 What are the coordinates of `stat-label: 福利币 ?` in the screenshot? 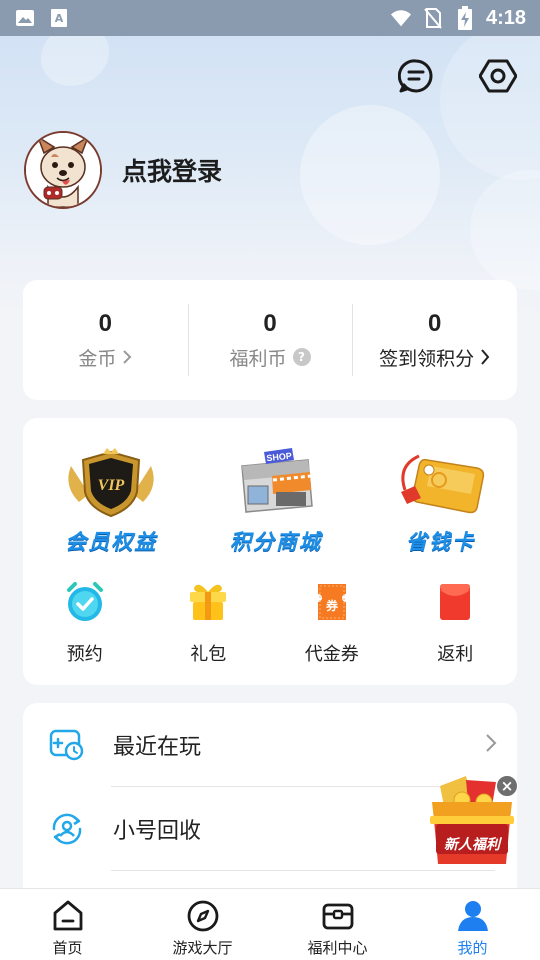 It's located at (270, 357).